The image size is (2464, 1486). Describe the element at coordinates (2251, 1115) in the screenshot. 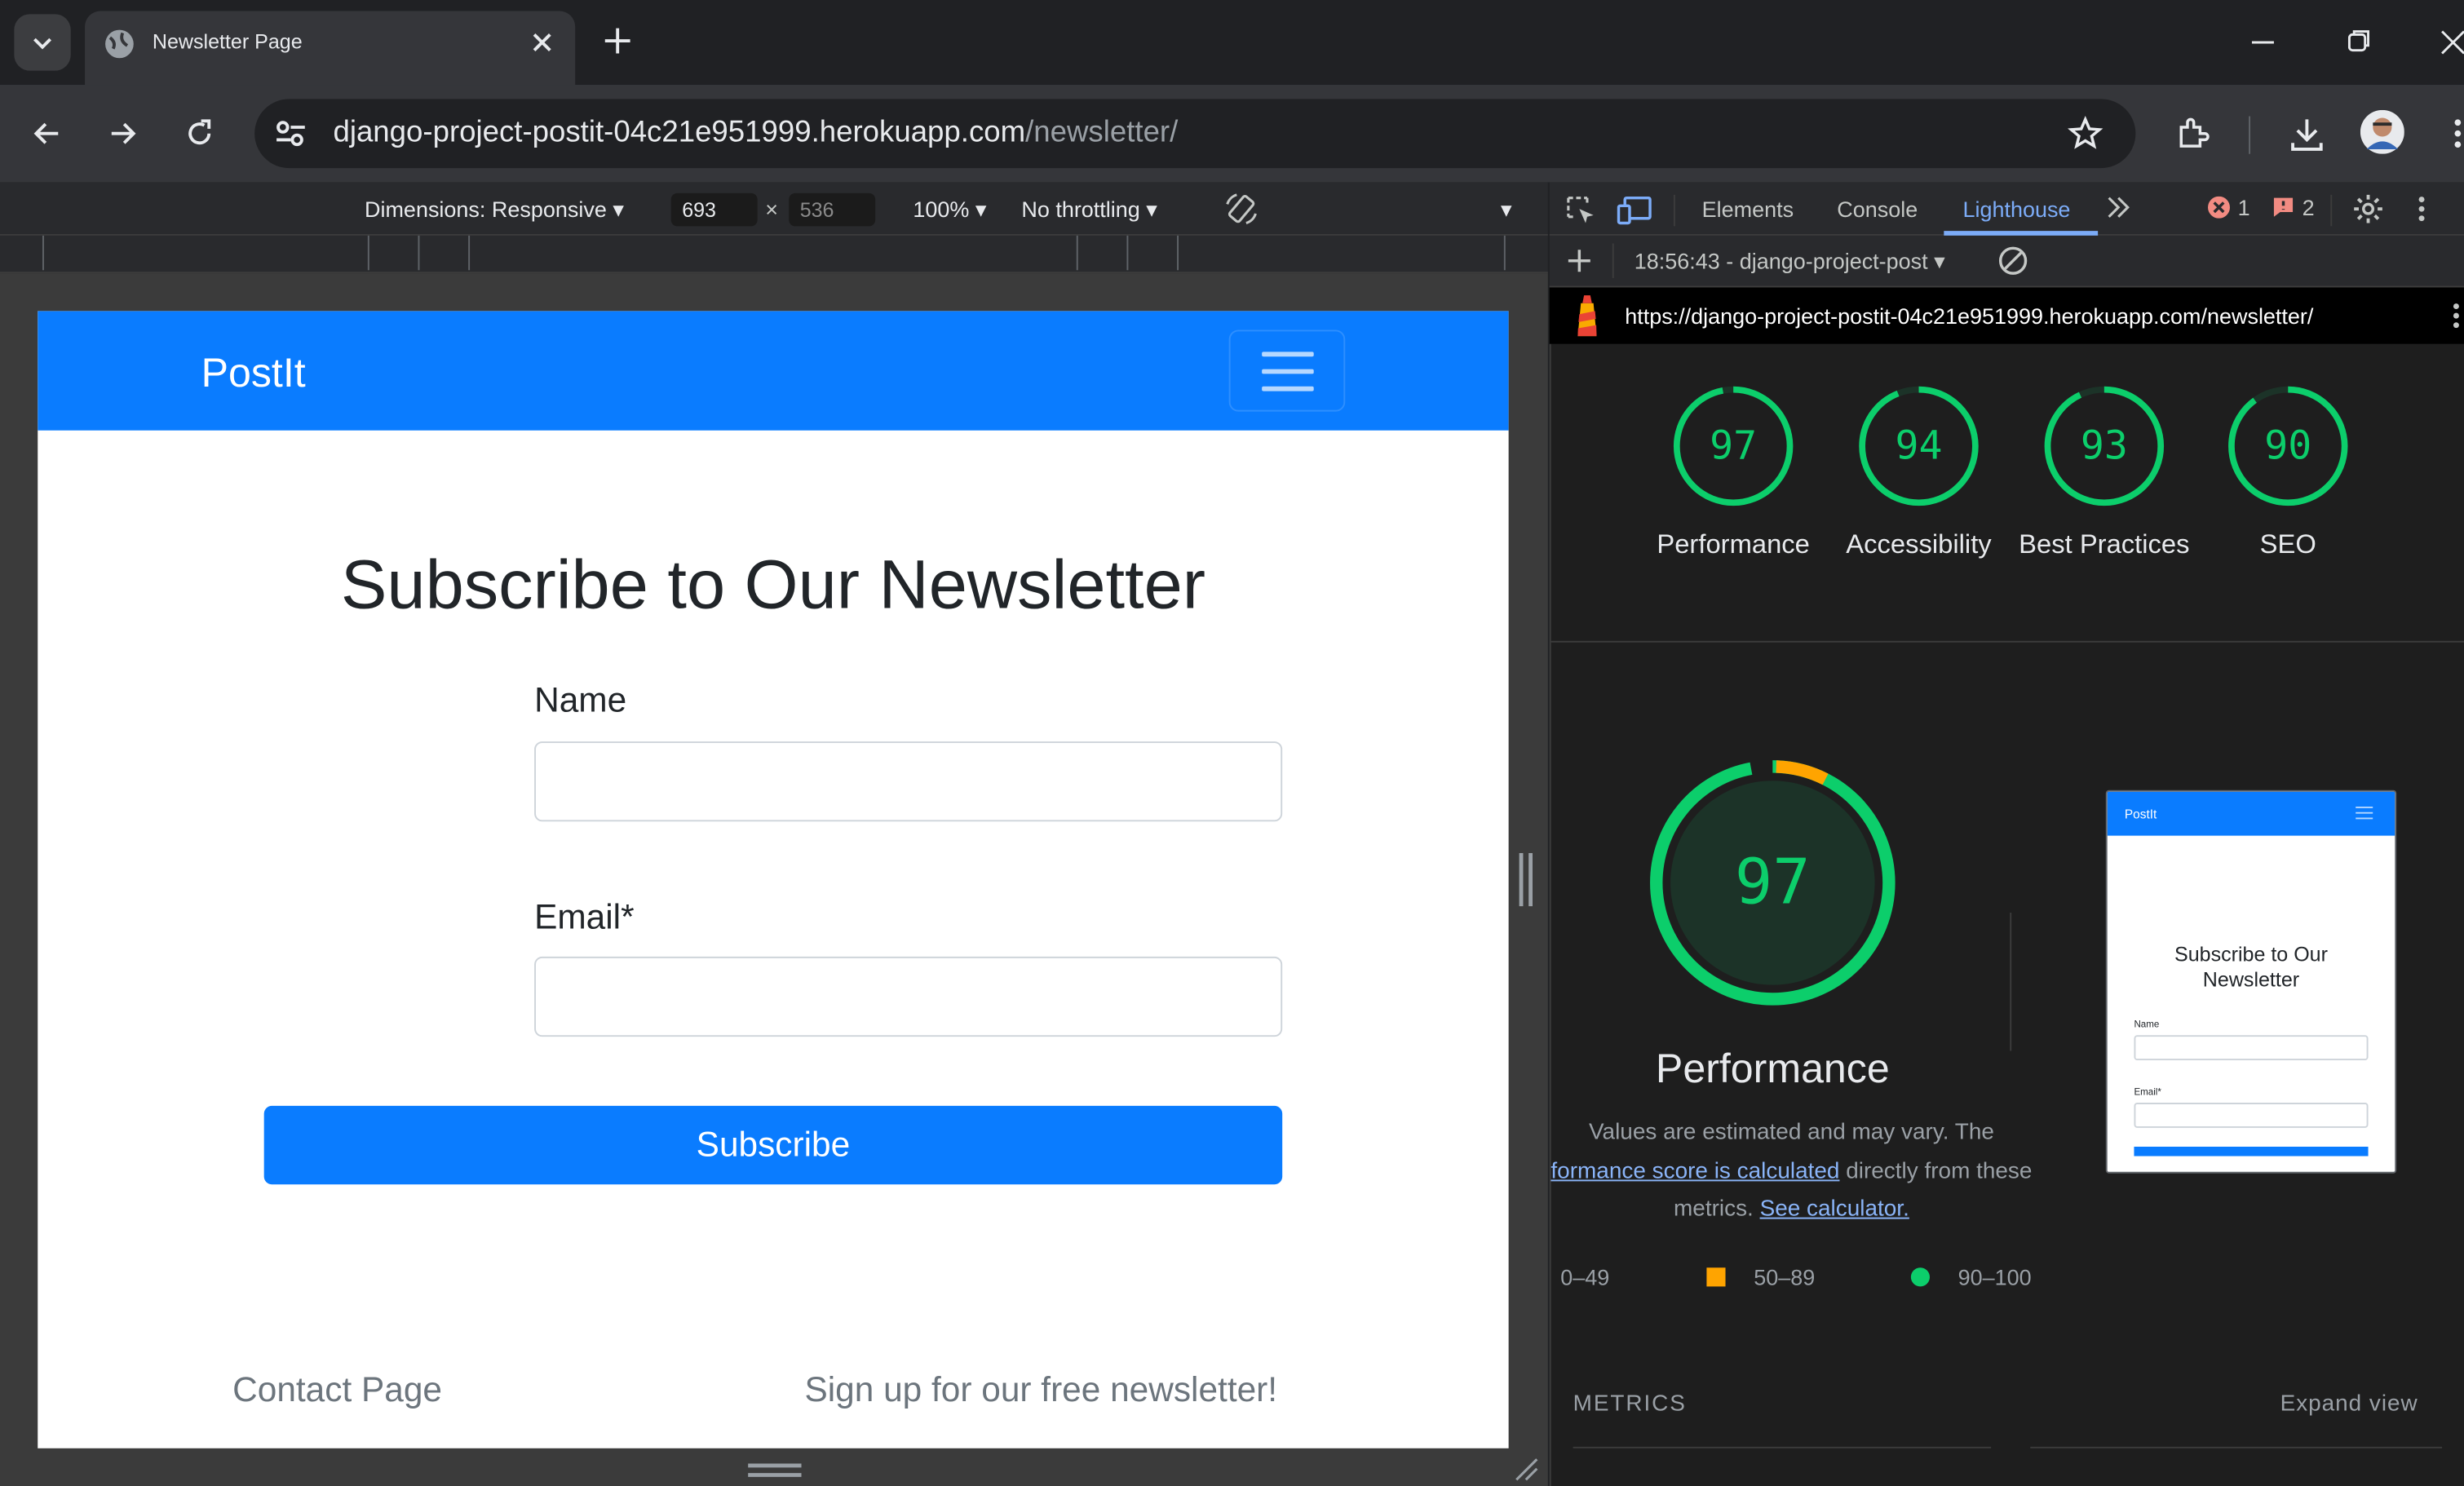

I see `thumb-email-input` at that location.